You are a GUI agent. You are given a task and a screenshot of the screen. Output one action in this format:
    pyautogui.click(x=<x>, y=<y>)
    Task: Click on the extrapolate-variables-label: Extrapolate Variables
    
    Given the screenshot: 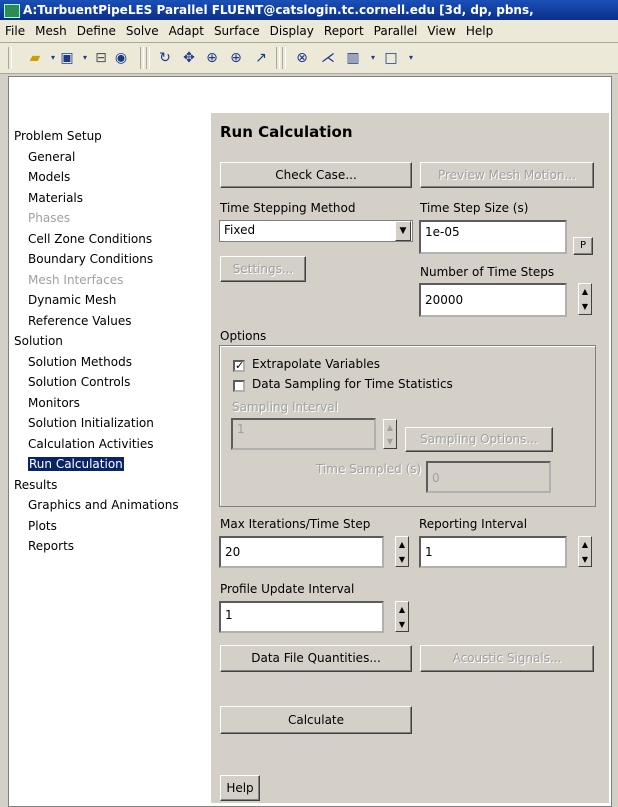 What is the action you would take?
    pyautogui.click(x=316, y=364)
    